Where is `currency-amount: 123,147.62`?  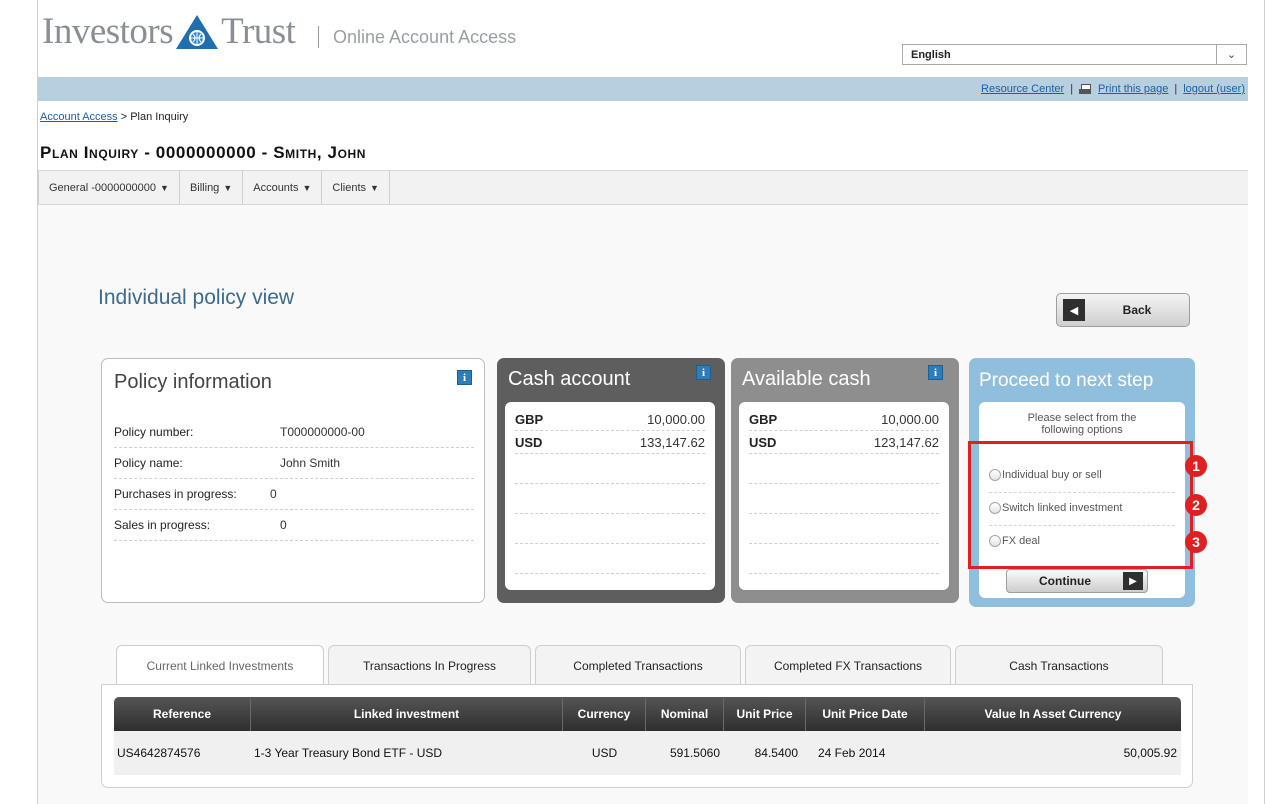
currency-amount: 123,147.62 is located at coordinates (906, 442).